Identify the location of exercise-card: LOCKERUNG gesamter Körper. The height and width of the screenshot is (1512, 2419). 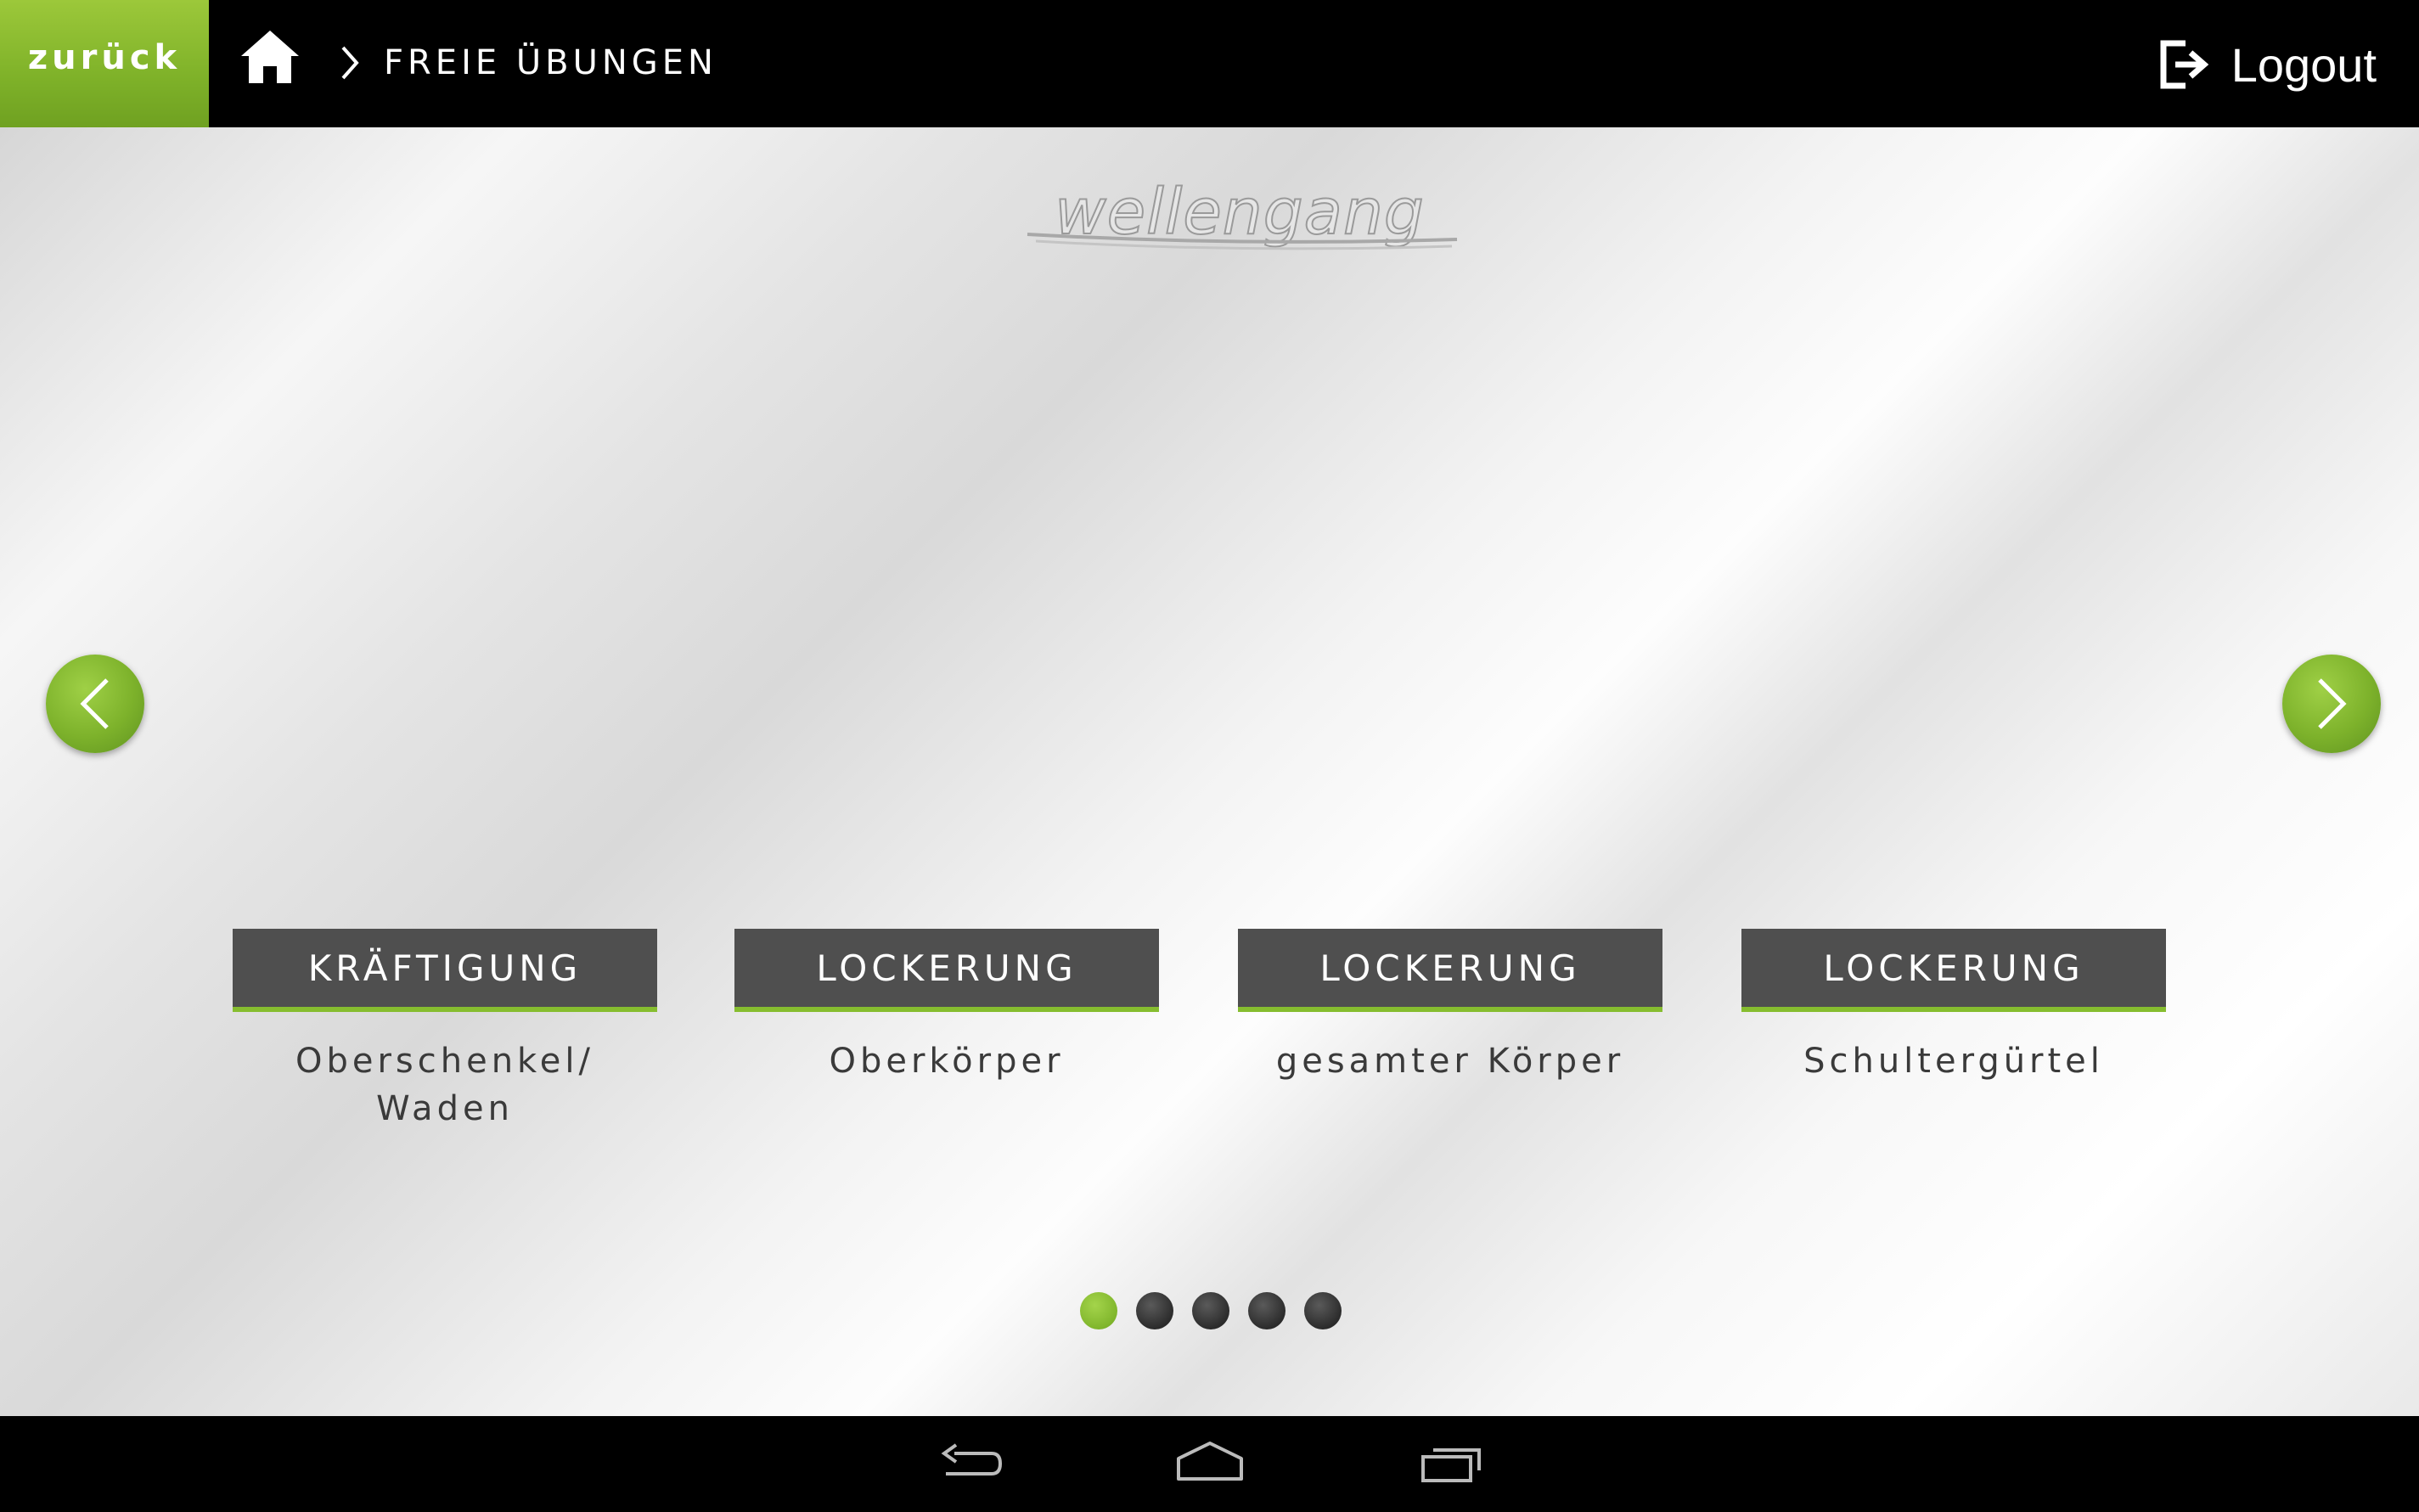
(1450, 1007).